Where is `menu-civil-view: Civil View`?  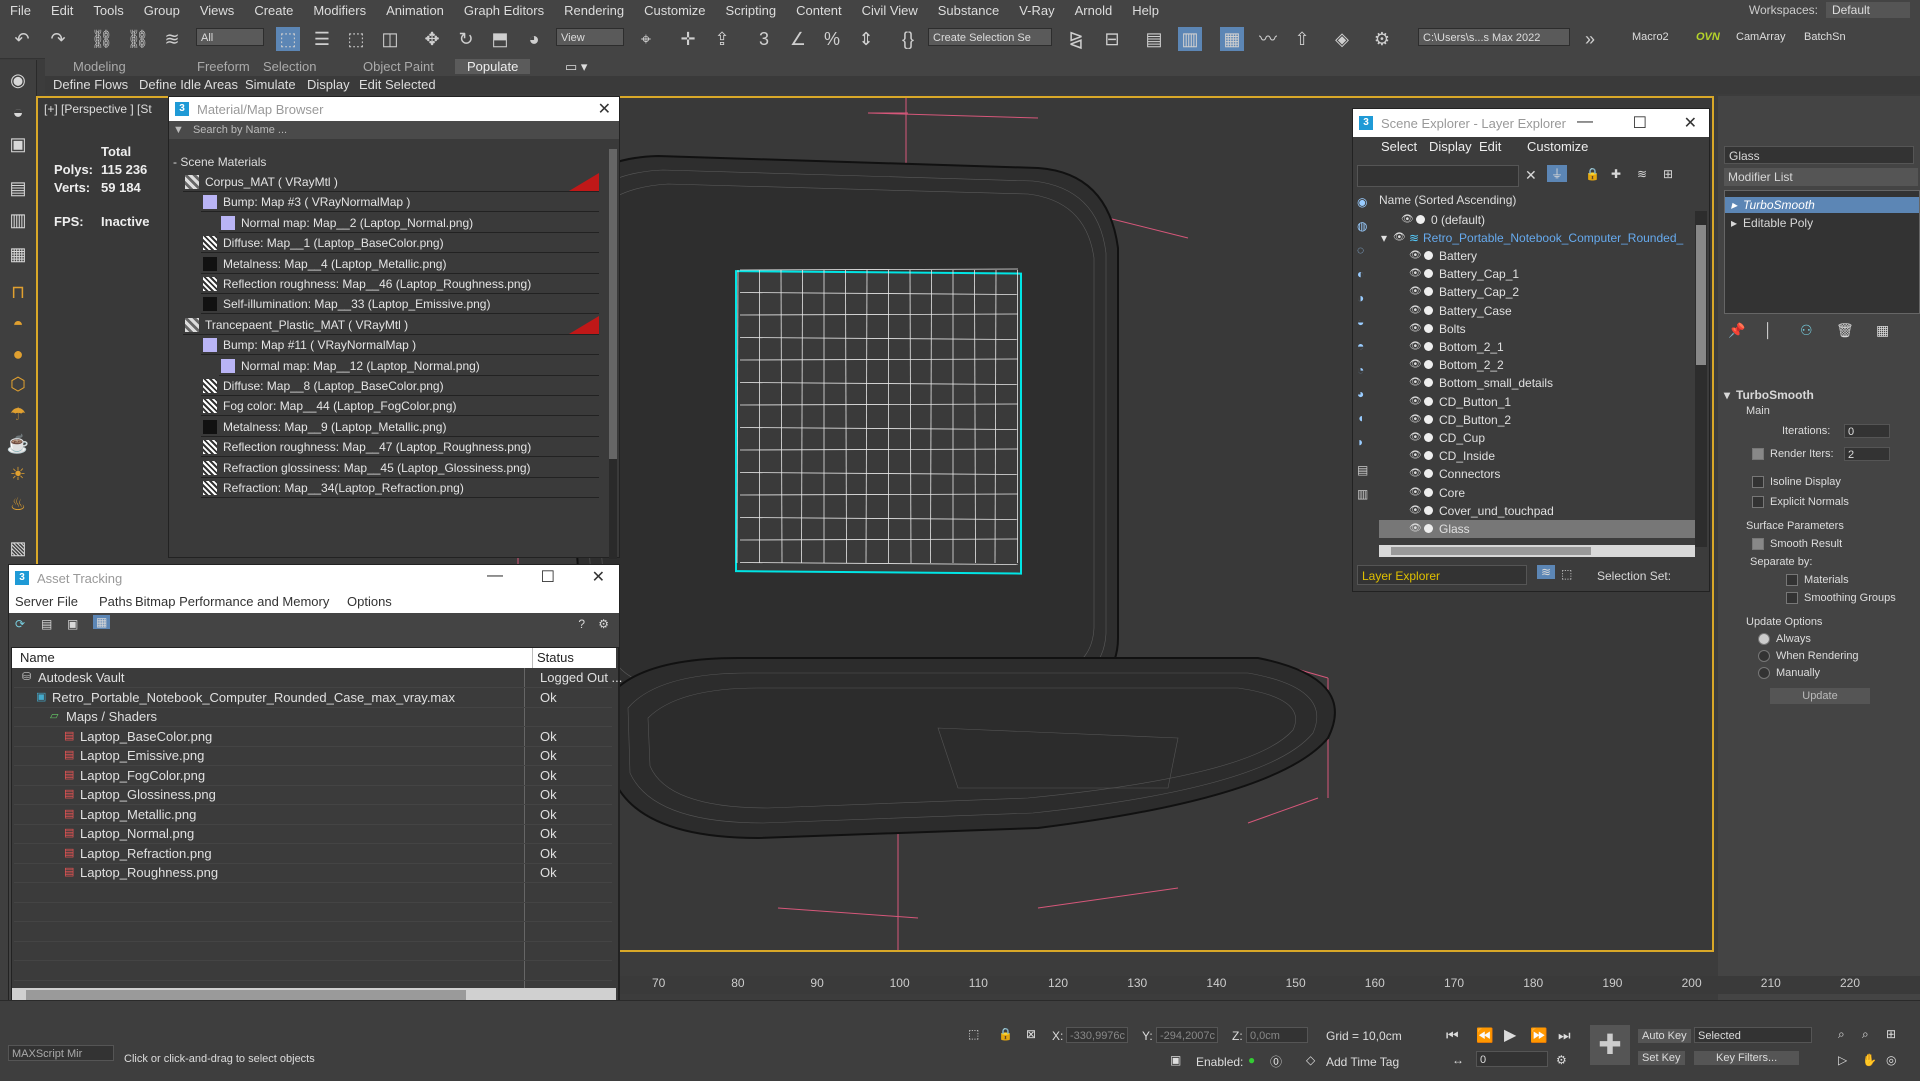 menu-civil-view: Civil View is located at coordinates (890, 10).